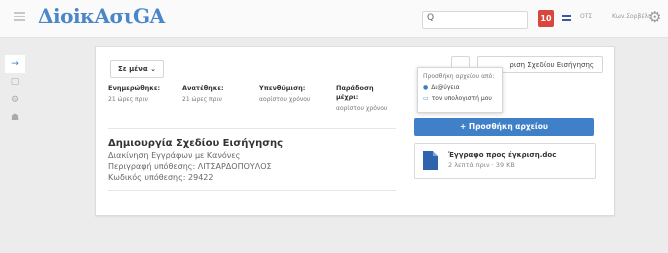 The width and height of the screenshot is (668, 253). Describe the element at coordinates (203, 88) in the screenshot. I see `meta-label: Ανατέθηκε:` at that location.